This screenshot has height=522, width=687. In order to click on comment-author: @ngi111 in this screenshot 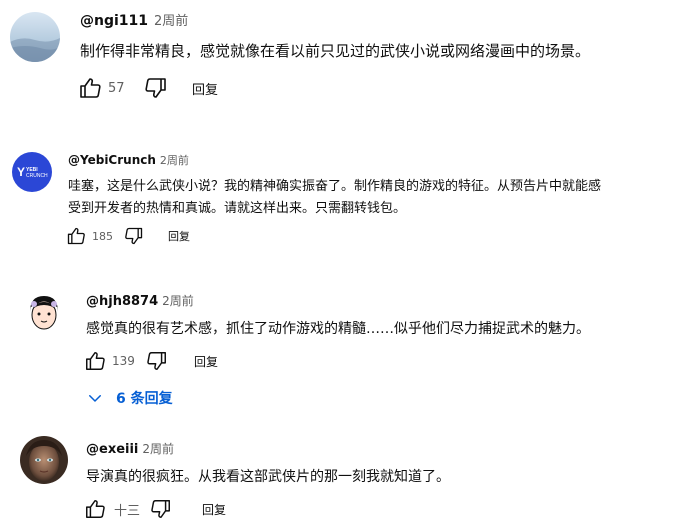, I will do `click(114, 21)`.